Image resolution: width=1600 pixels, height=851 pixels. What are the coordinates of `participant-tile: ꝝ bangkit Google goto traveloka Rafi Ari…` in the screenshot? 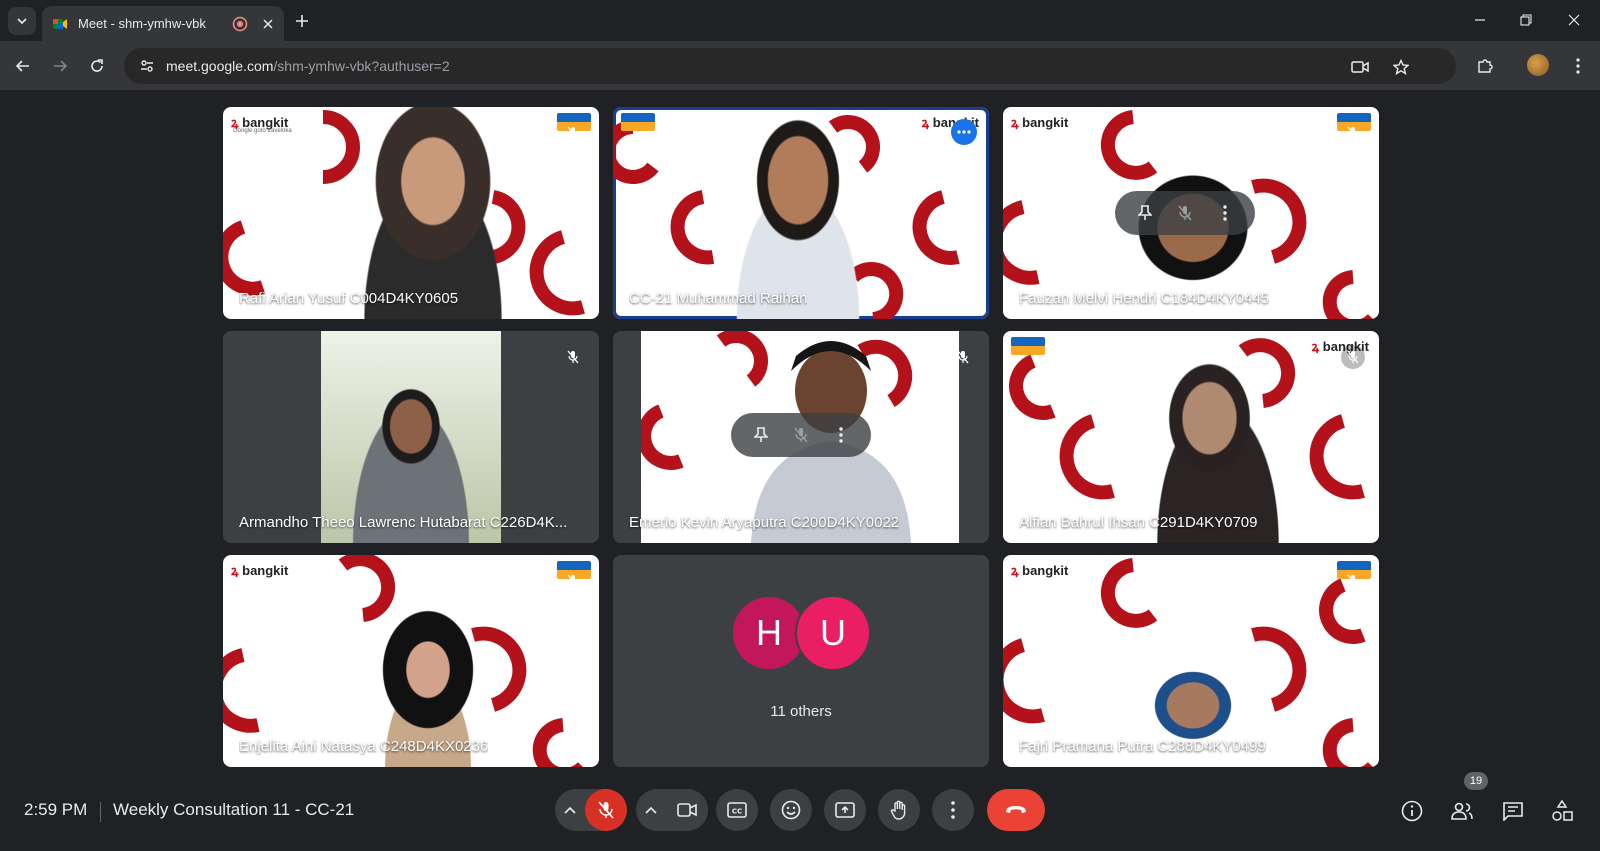 It's located at (411, 213).